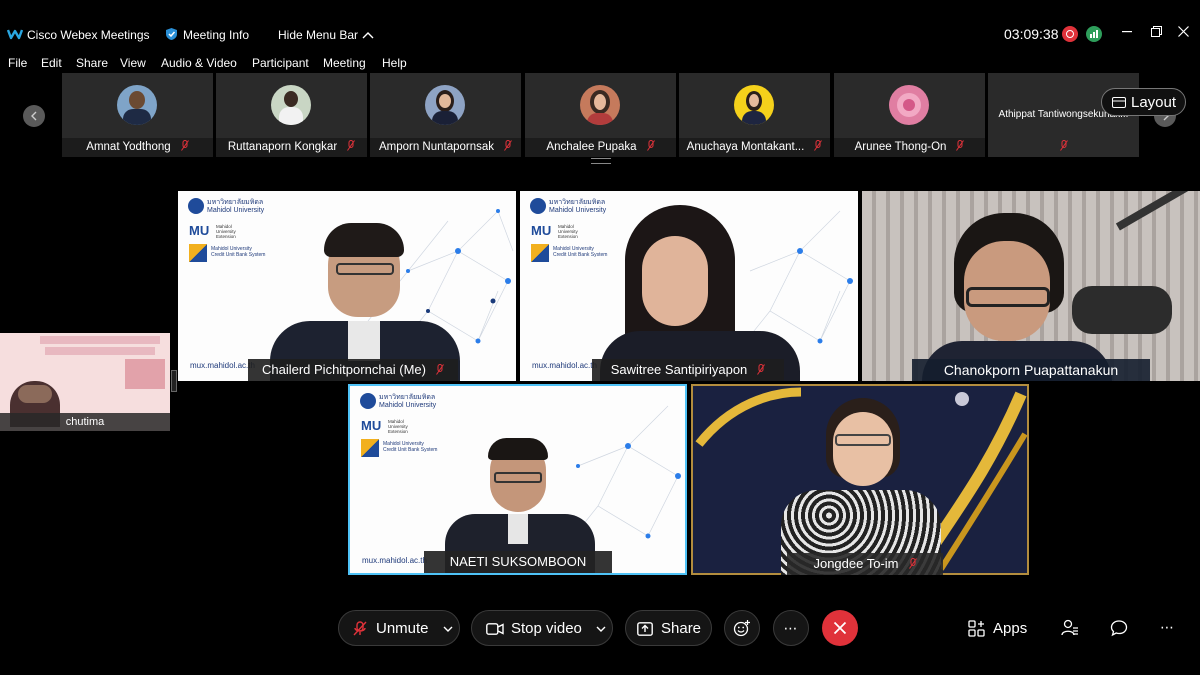 The height and width of the screenshot is (675, 1200). Describe the element at coordinates (343, 369) in the screenshot. I see `participant-name: Chailerd Pichitpornchai (Me)` at that location.